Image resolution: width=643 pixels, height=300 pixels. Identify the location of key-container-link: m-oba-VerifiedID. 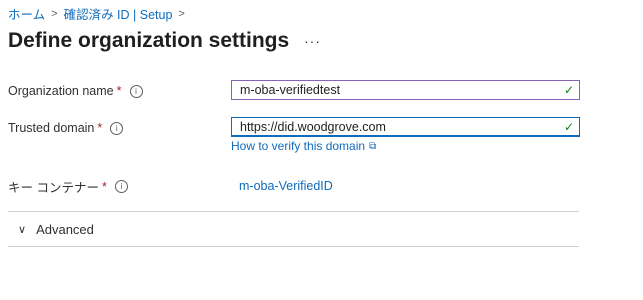
(286, 186).